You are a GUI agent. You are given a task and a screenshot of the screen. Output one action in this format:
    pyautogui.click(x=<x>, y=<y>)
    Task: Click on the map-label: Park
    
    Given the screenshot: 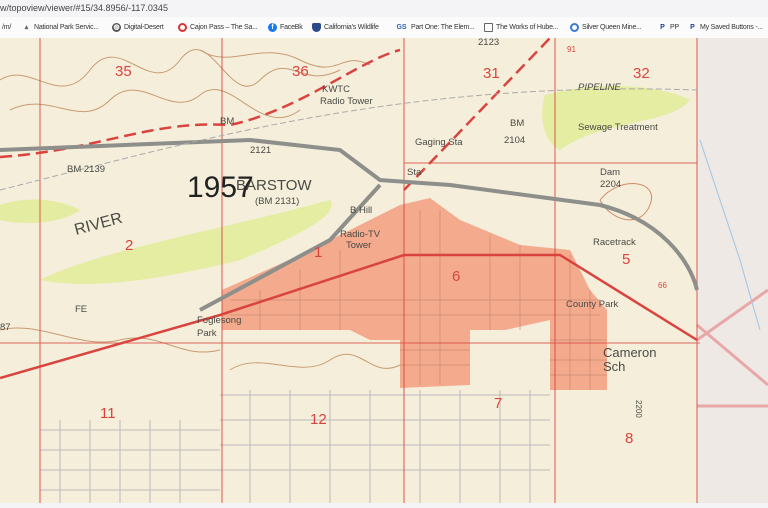 What is the action you would take?
    pyautogui.click(x=207, y=333)
    